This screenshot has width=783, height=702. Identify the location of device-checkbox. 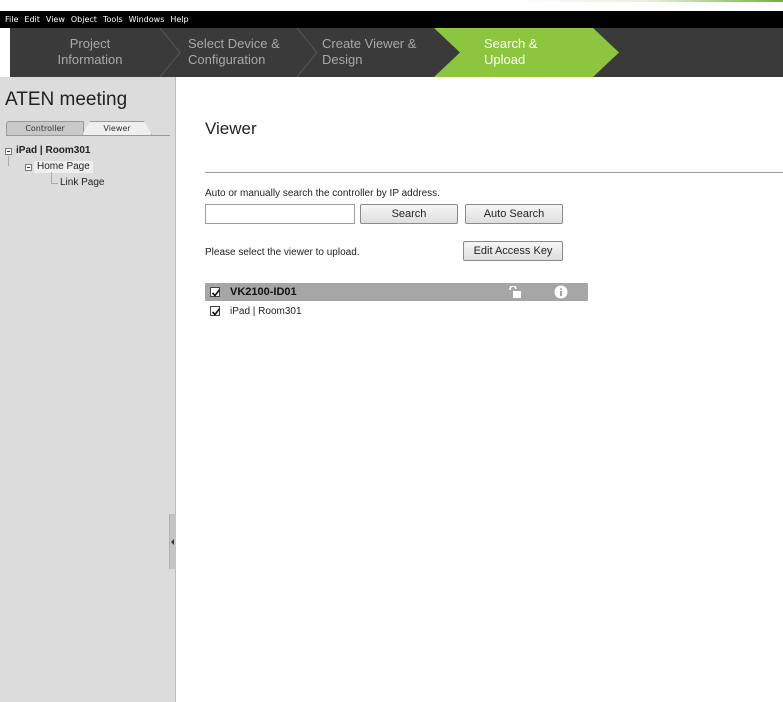
(215, 292).